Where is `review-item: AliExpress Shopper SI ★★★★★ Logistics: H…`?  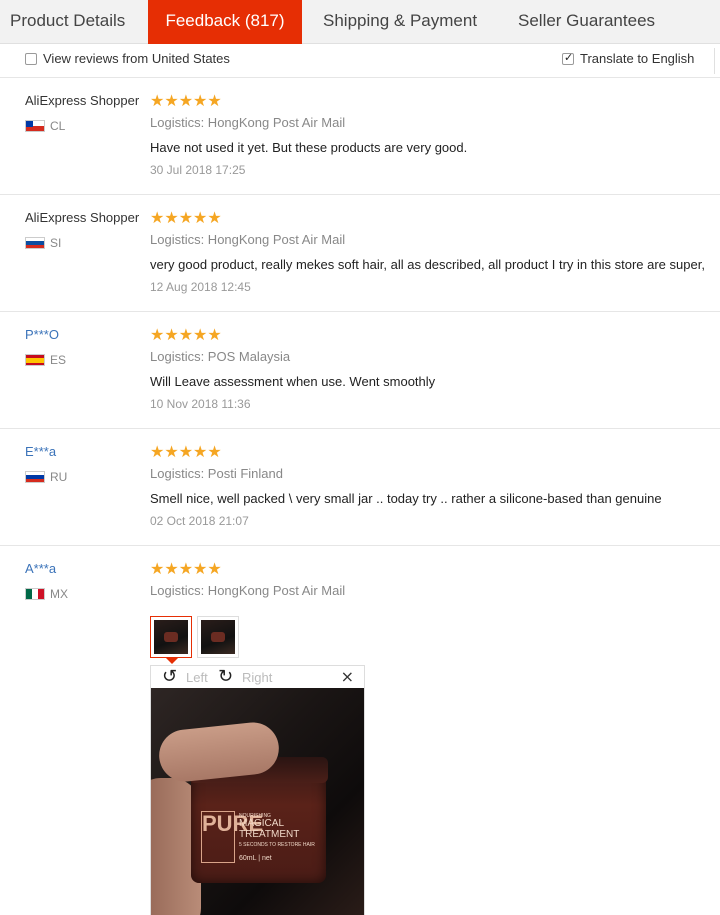
review-item: AliExpress Shopper SI ★★★★★ Logistics: H… is located at coordinates (360, 253).